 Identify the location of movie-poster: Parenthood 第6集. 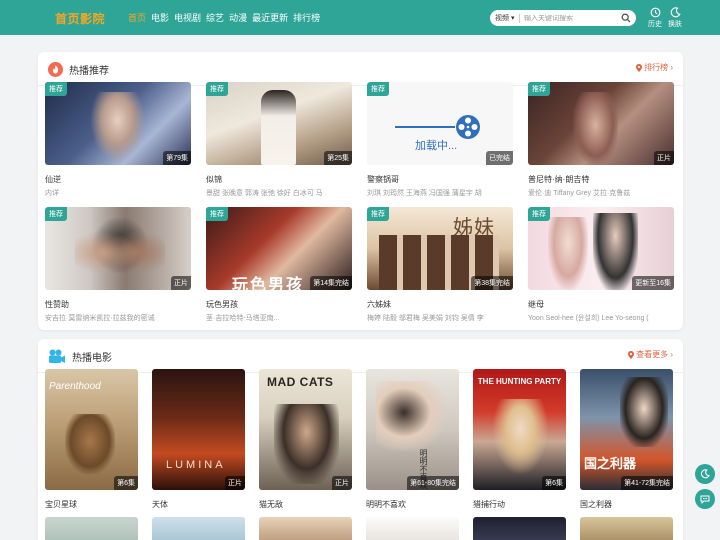
(91, 429).